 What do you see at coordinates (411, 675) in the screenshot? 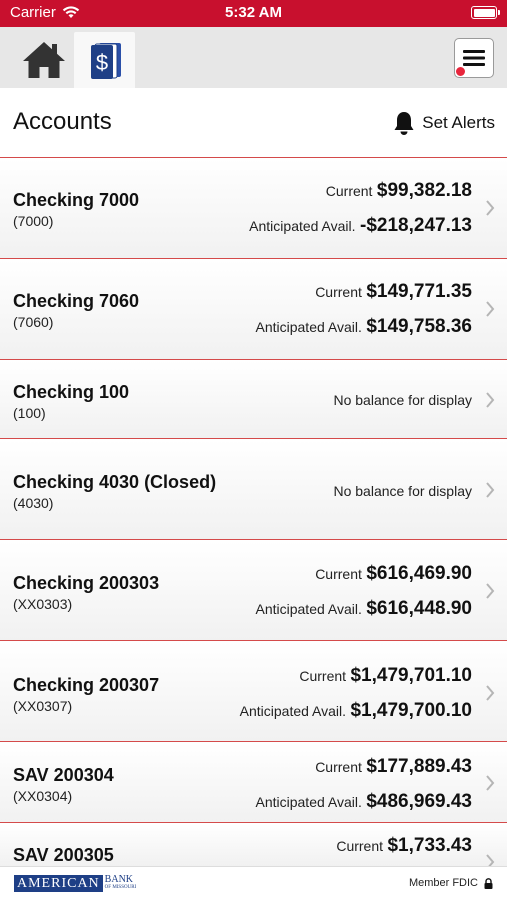
I see `current-amount: $1,479,701.10` at bounding box center [411, 675].